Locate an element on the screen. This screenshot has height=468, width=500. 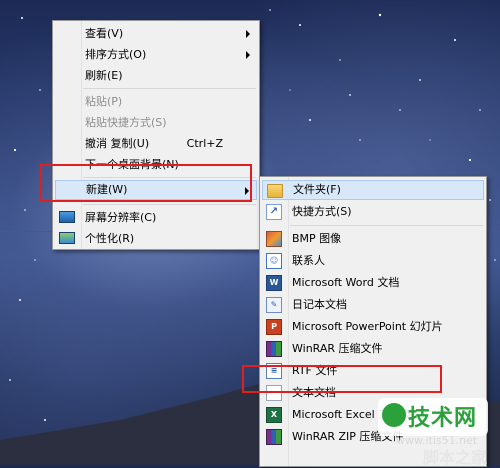
word-document-icon: W is located at coordinates (274, 283).